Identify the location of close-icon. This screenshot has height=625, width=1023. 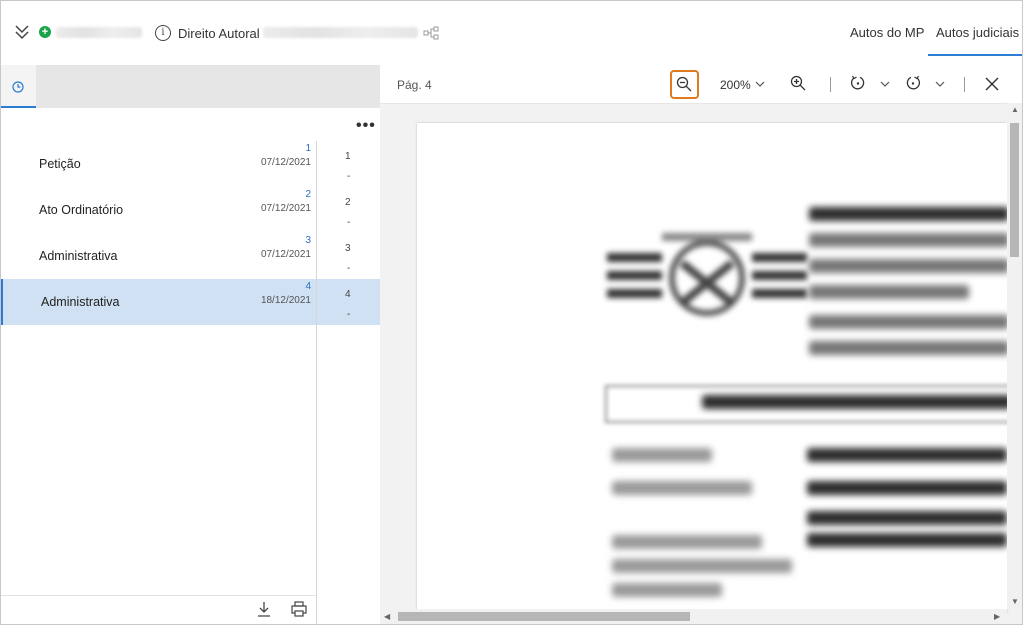
(992, 84).